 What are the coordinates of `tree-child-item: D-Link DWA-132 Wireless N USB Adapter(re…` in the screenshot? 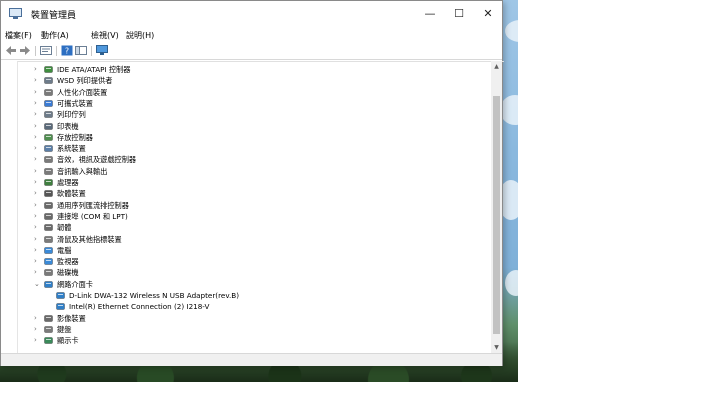 It's located at (253, 295).